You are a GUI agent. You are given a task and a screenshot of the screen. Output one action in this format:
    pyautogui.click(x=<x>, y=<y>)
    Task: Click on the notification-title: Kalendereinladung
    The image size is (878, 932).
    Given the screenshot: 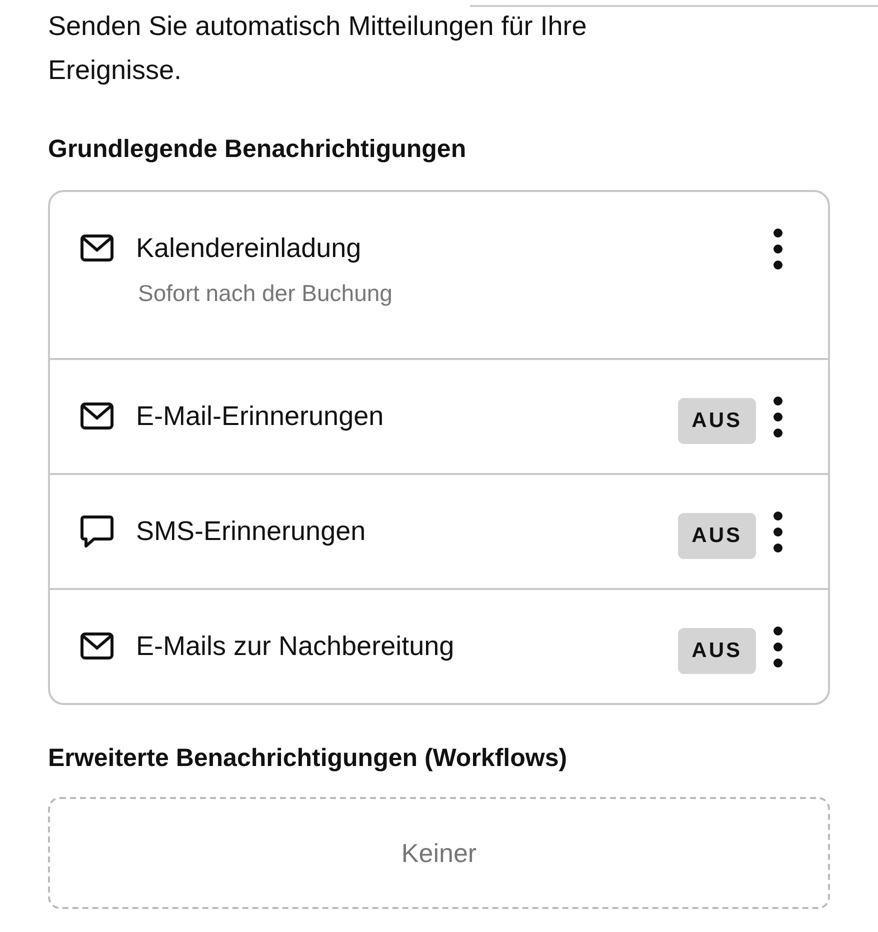 What is the action you would take?
    pyautogui.click(x=249, y=248)
    